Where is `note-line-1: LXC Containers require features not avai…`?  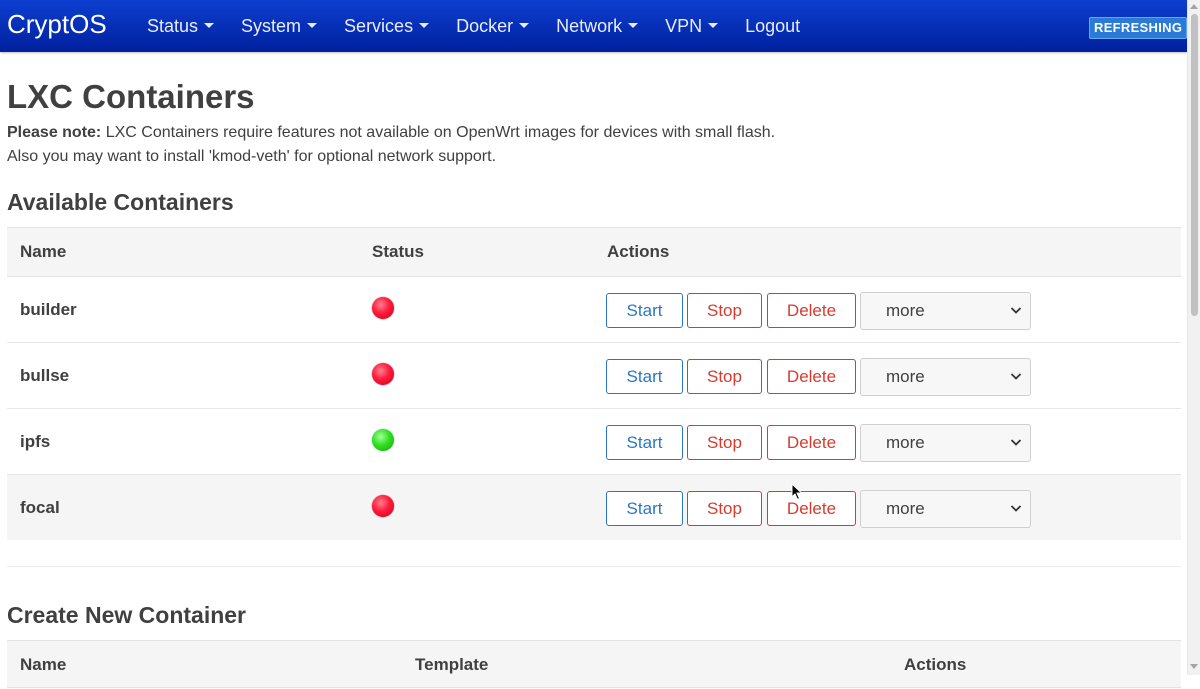
note-line-1: LXC Containers require features not avai… is located at coordinates (438, 132).